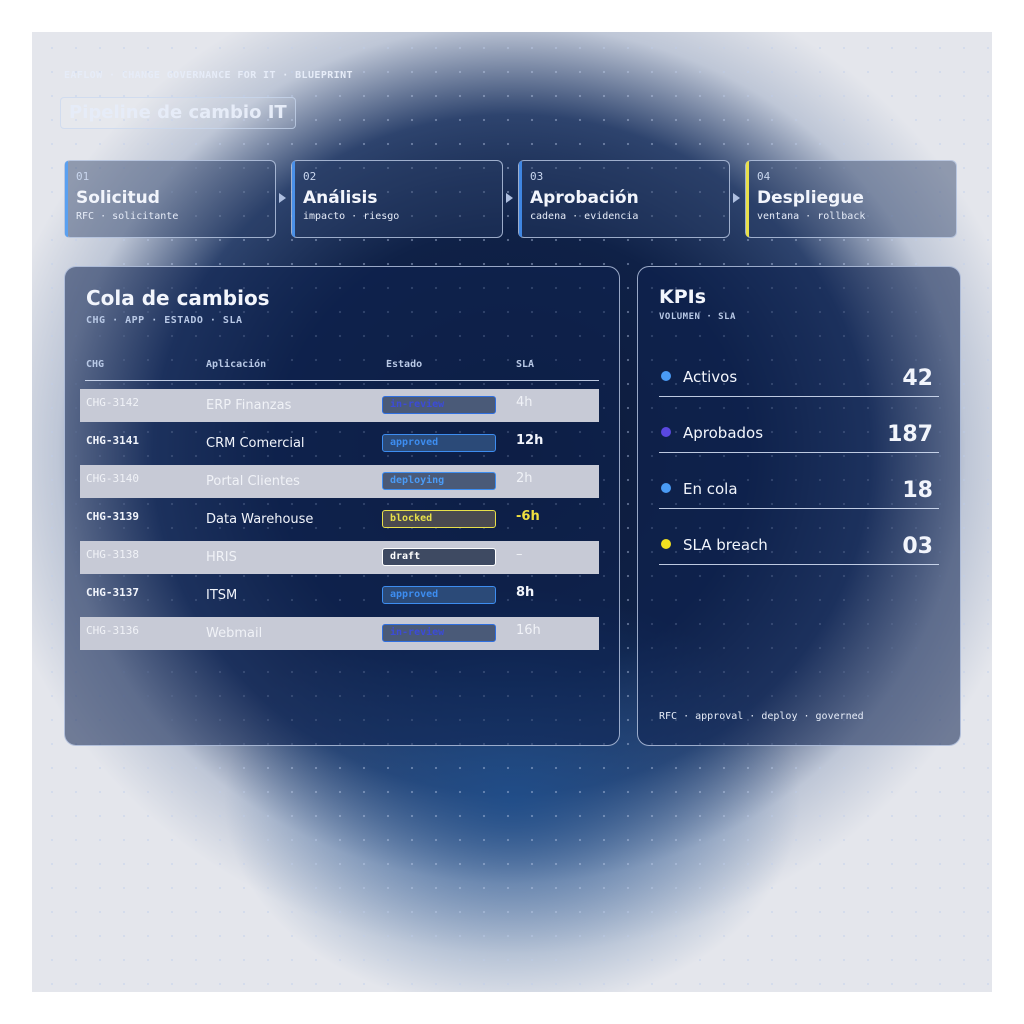 The width and height of the screenshot is (1024, 1024). What do you see at coordinates (260, 519) in the screenshot?
I see `application-name: Data Warehouse` at bounding box center [260, 519].